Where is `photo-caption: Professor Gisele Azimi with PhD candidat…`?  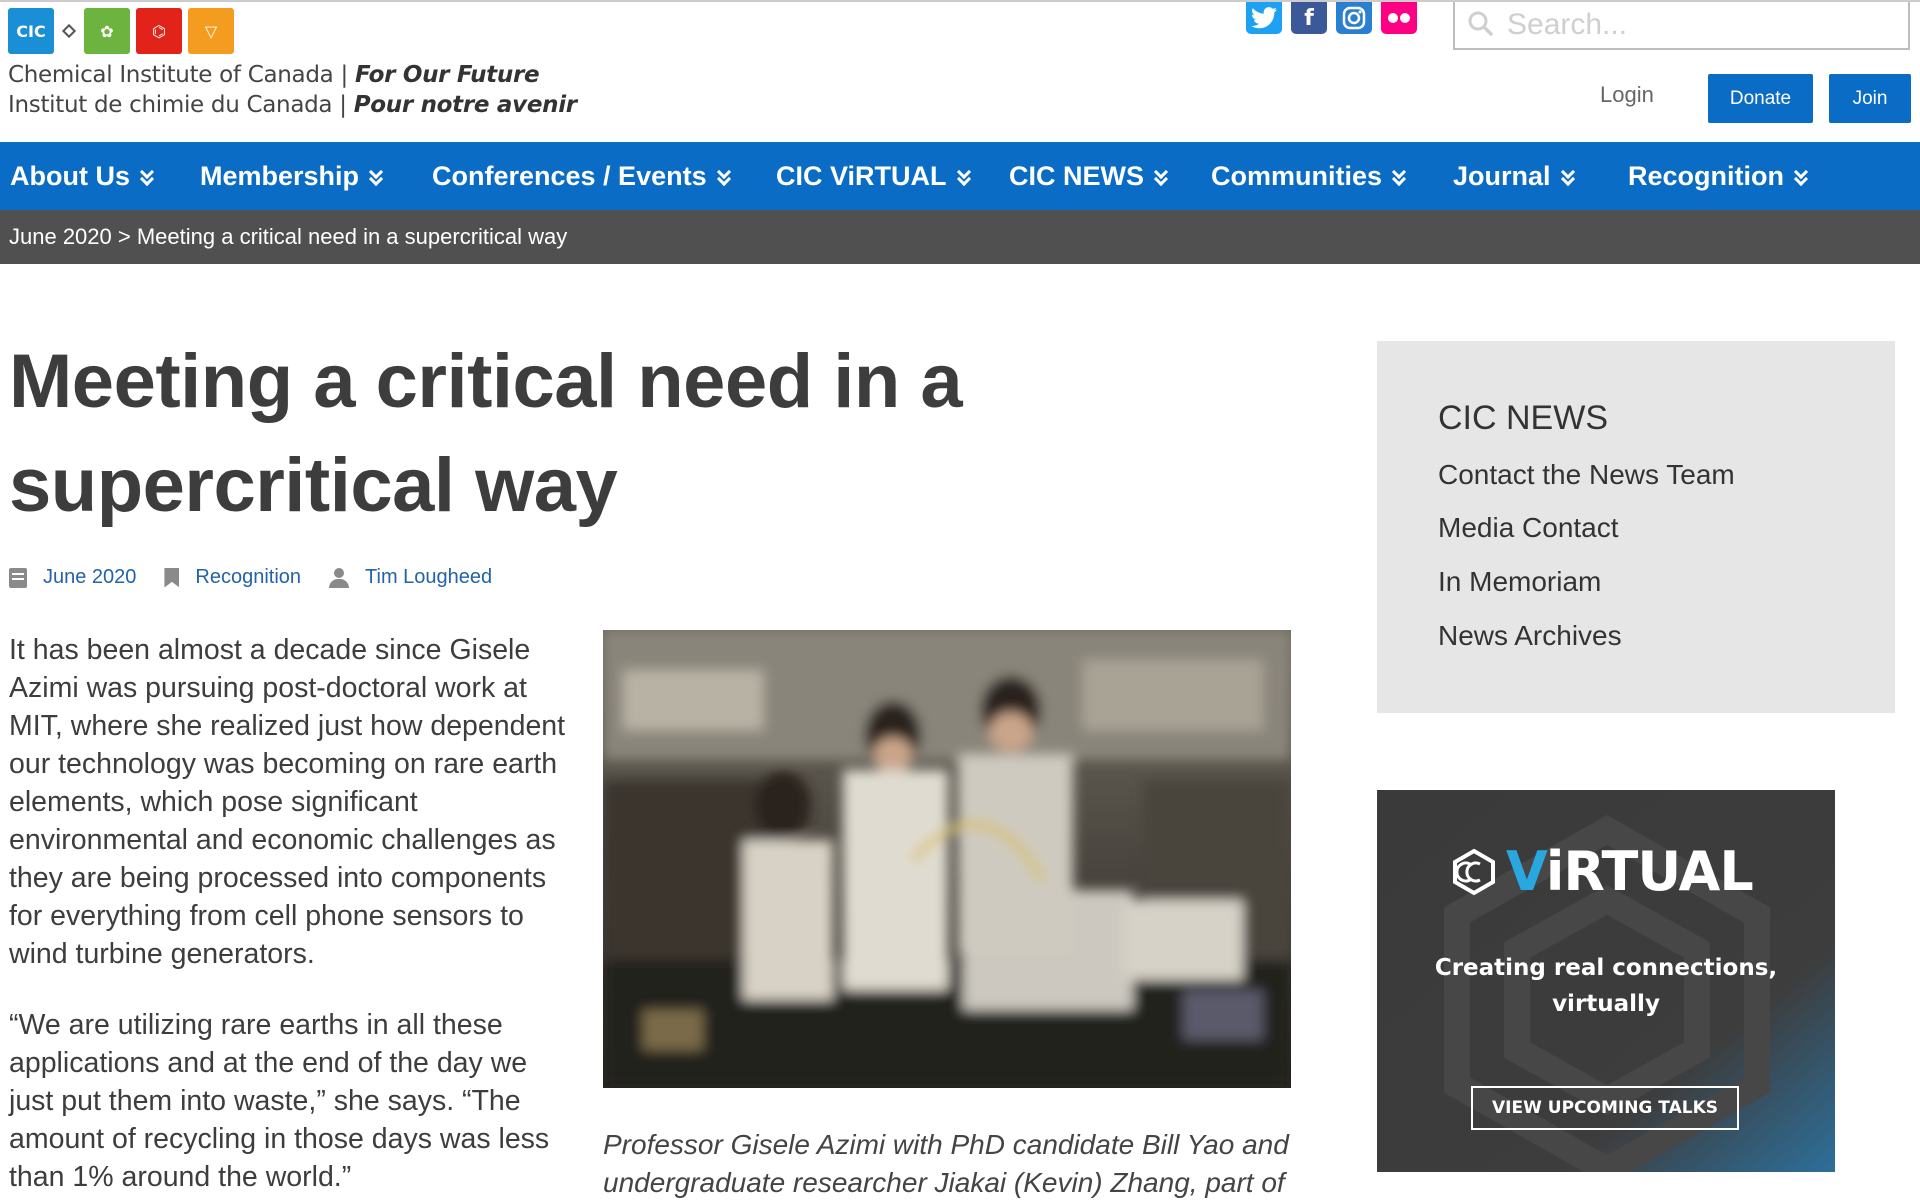
photo-caption: Professor Gisele Azimi with PhD candidat… is located at coordinates (946, 1163).